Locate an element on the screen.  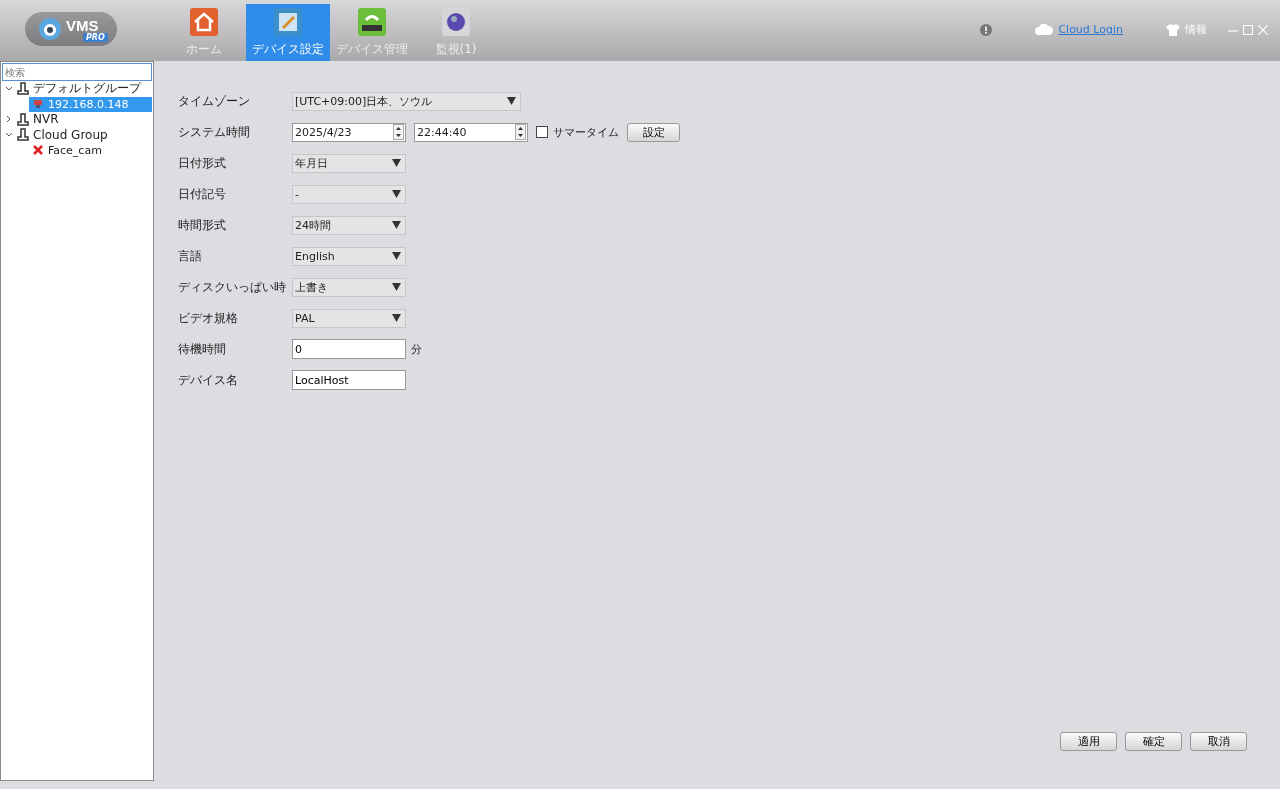
input-field: 0 is located at coordinates (349, 349).